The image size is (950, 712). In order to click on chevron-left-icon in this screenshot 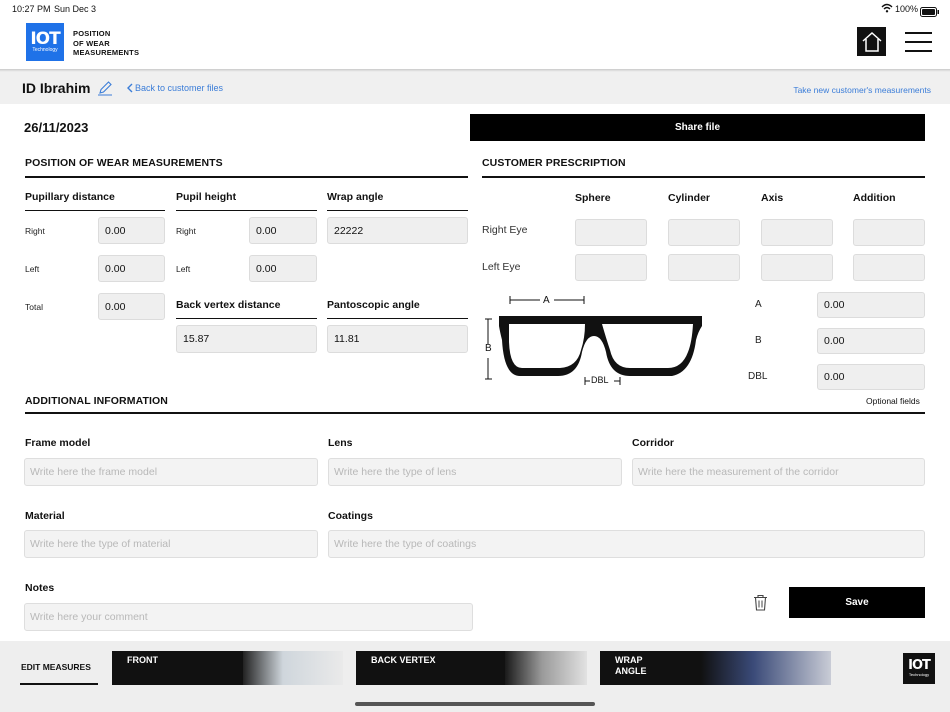, I will do `click(130, 88)`.